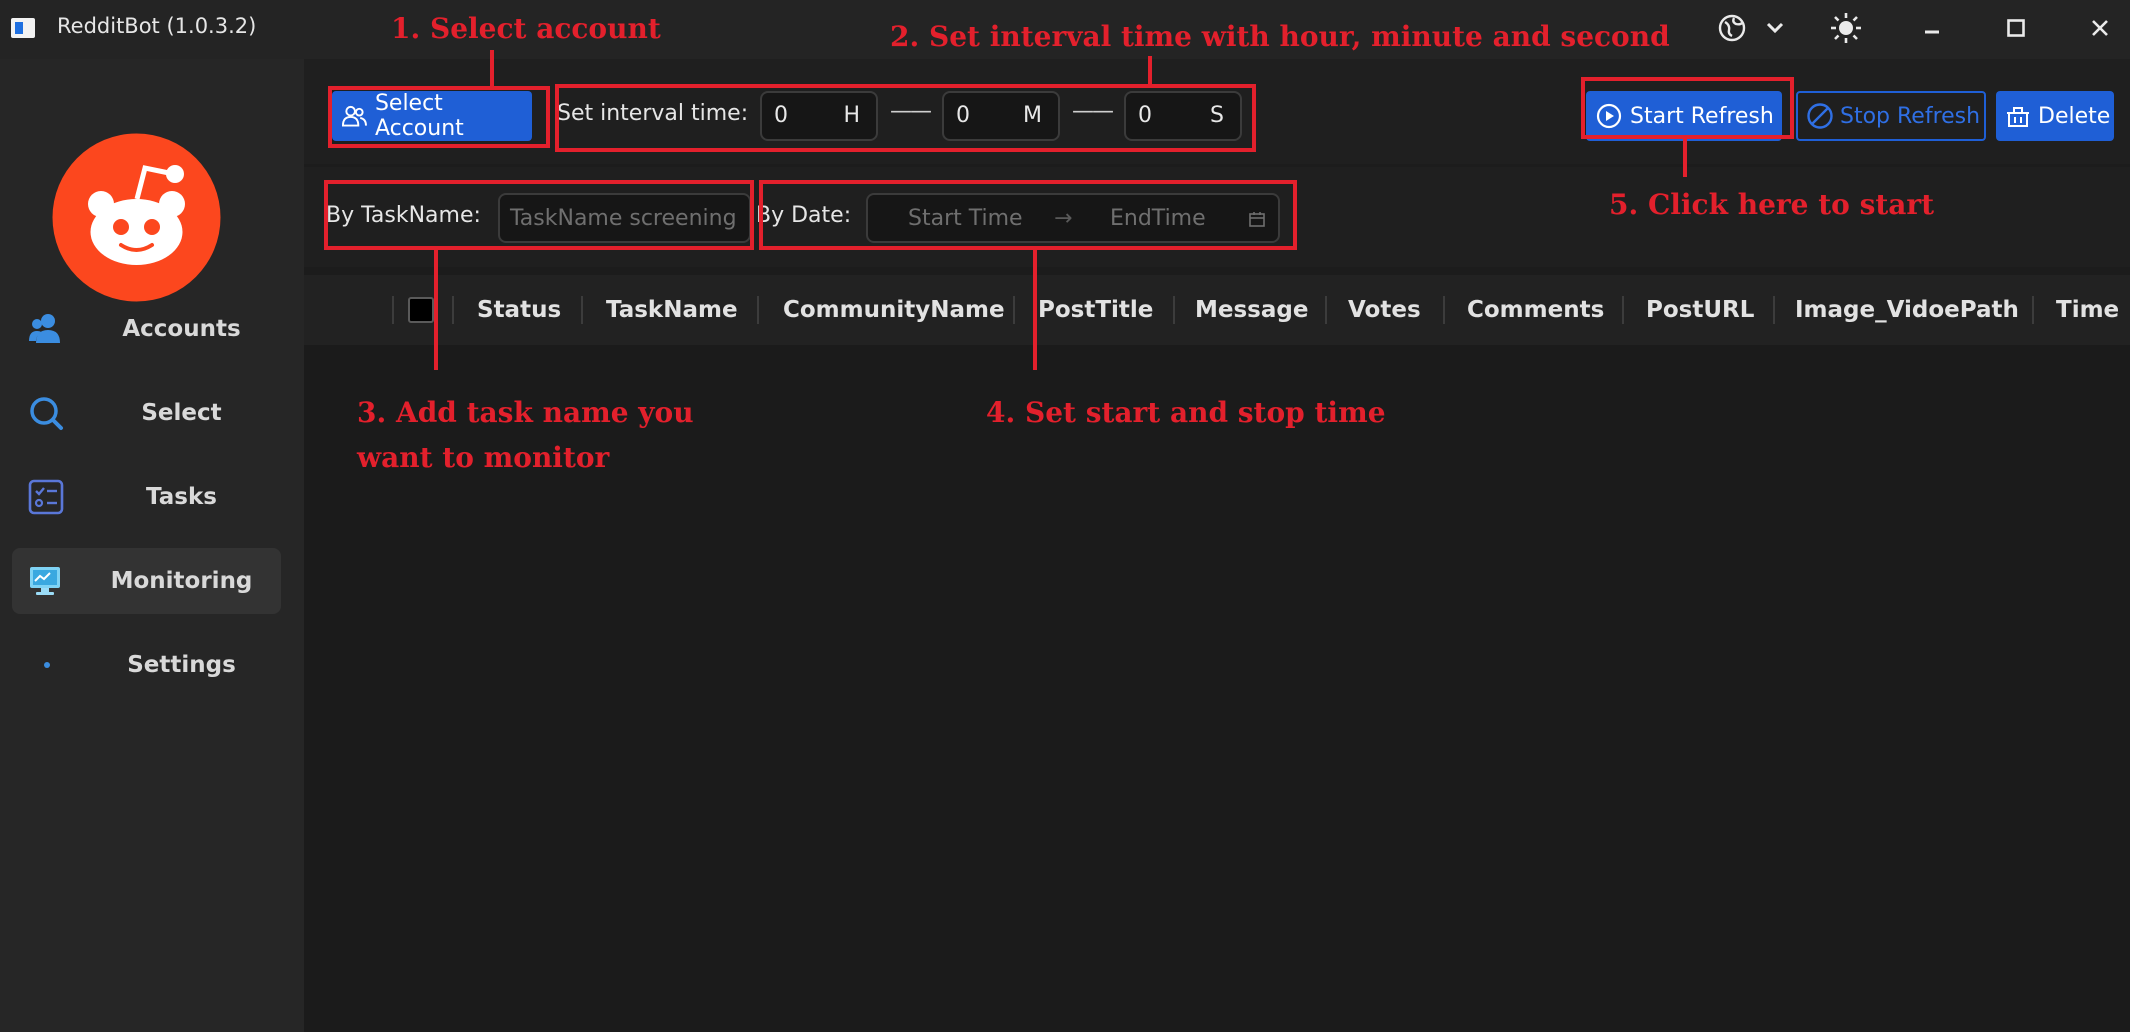 The height and width of the screenshot is (1032, 2130). I want to click on column-communityname: CommunityName, so click(894, 310).